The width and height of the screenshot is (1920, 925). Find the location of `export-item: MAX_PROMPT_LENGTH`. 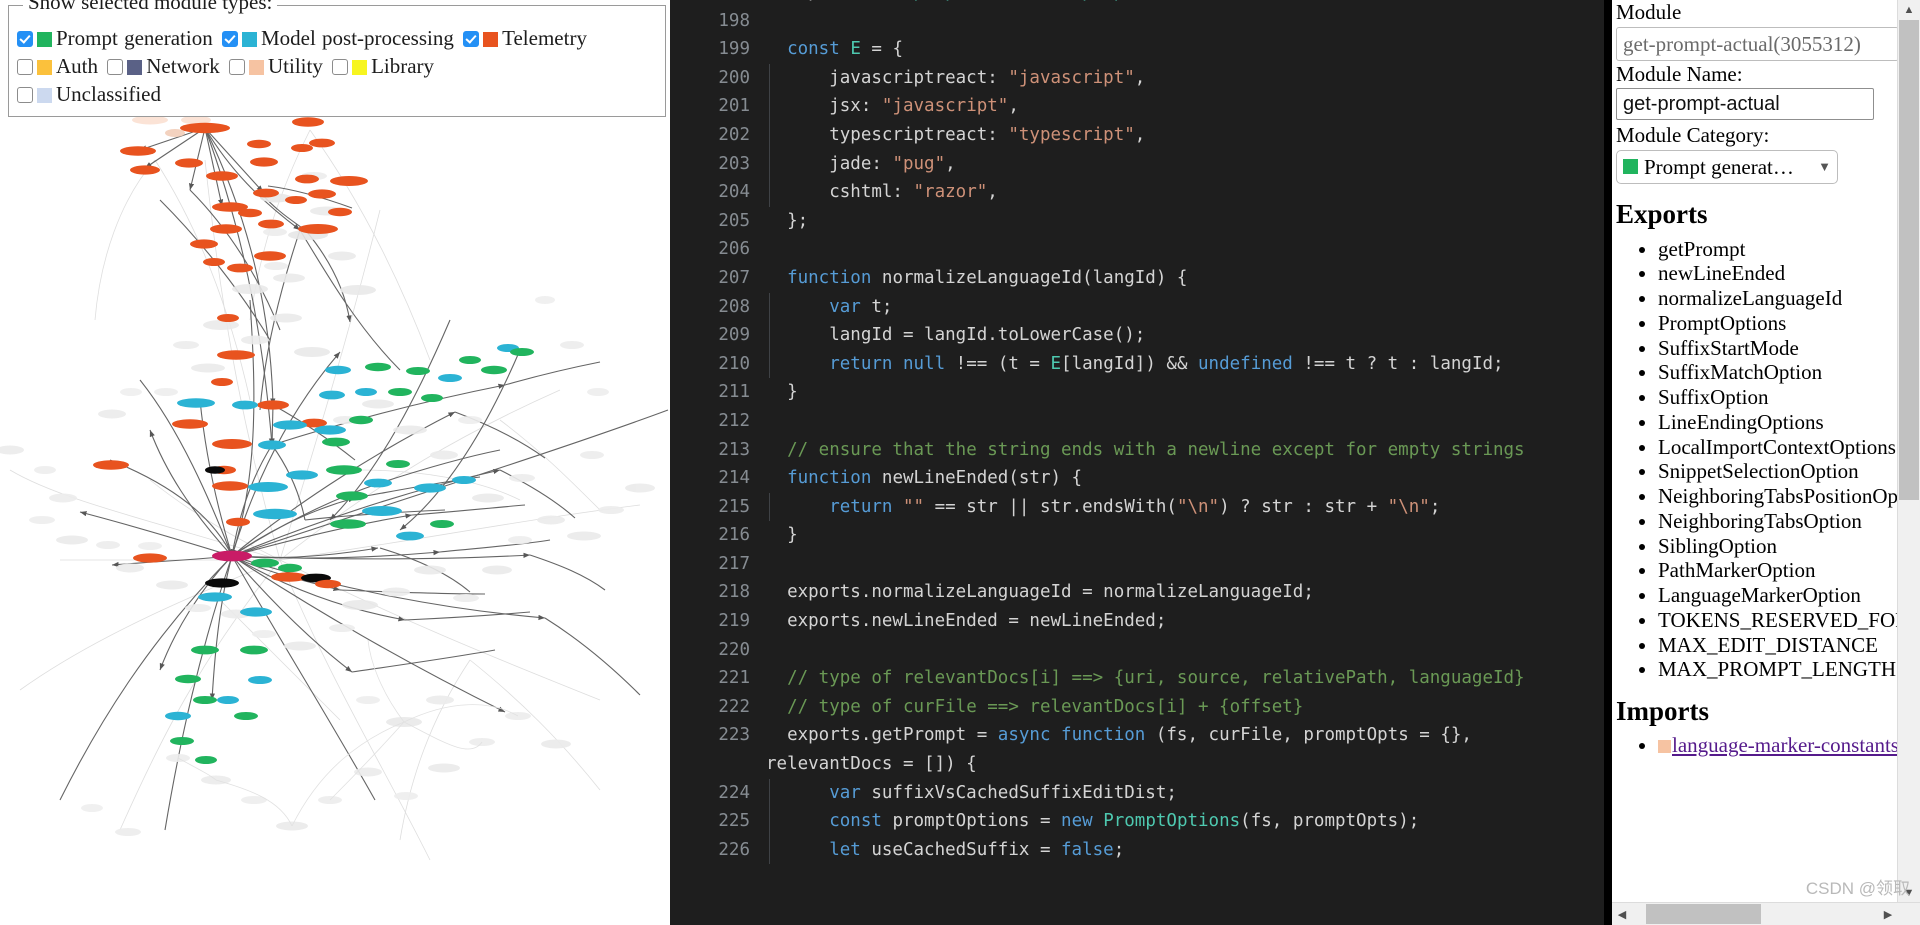

export-item: MAX_PROMPT_LENGTH is located at coordinates (1780, 669).